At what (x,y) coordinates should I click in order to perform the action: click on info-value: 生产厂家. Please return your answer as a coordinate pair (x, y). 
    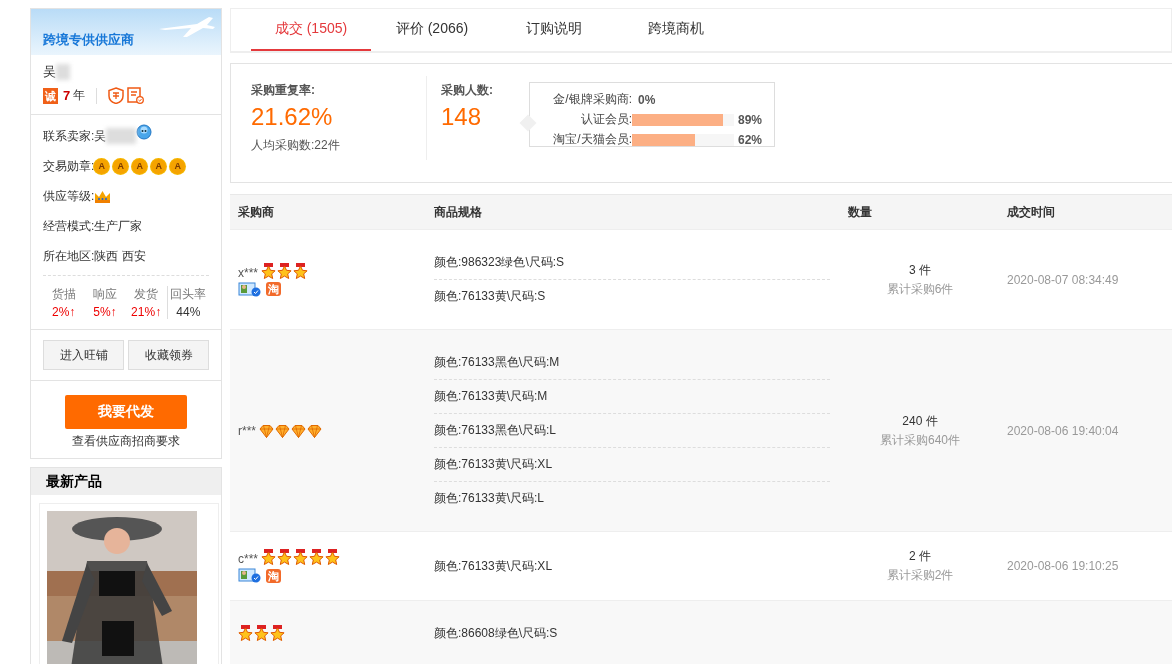
    Looking at the image, I should click on (118, 226).